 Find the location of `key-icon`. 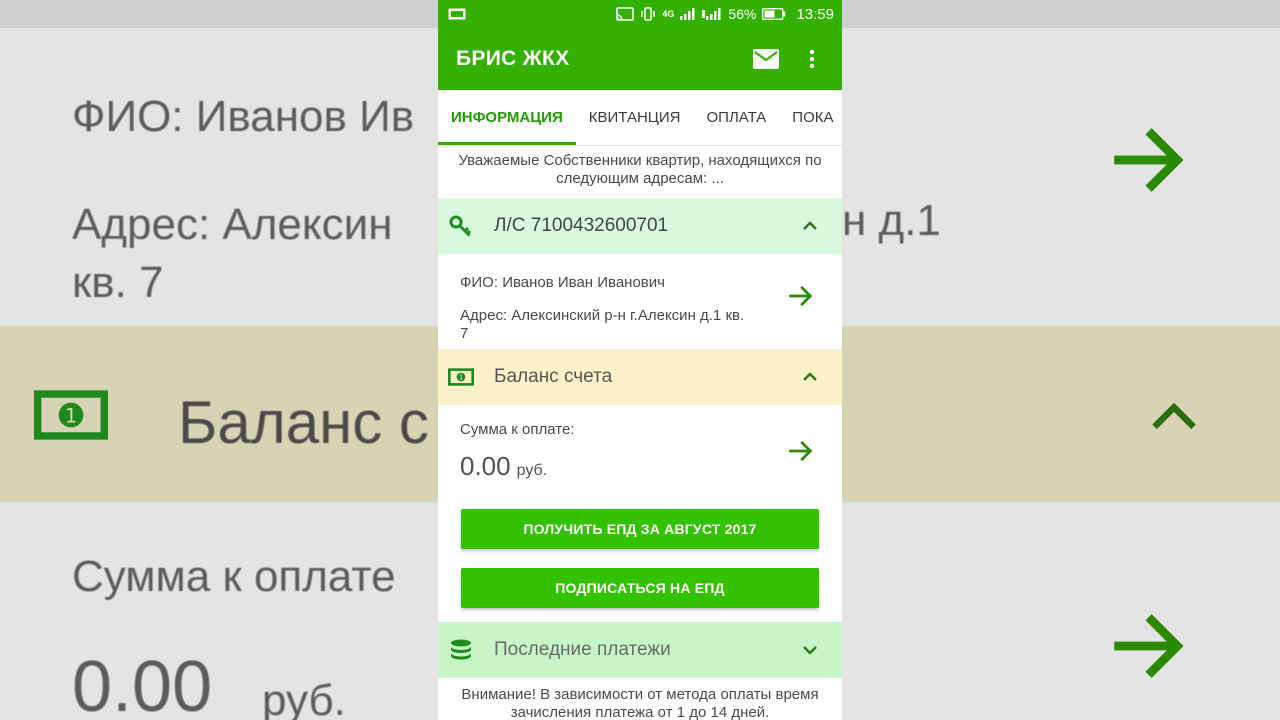

key-icon is located at coordinates (460, 226).